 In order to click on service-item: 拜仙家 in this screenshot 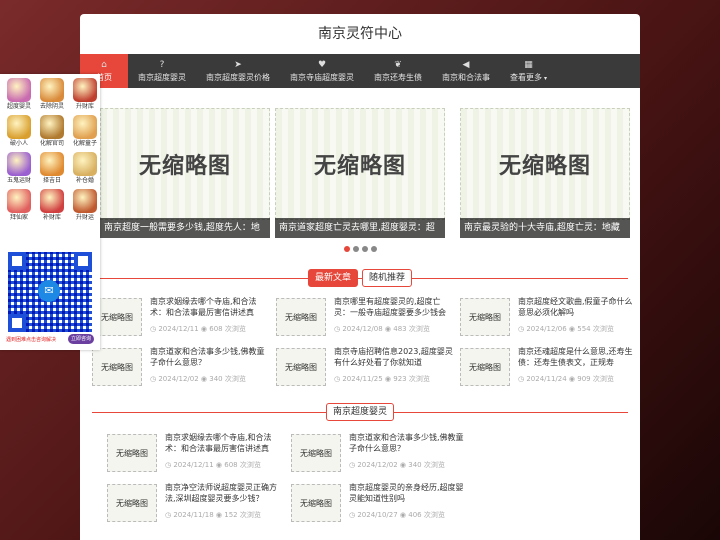, I will do `click(19, 205)`.